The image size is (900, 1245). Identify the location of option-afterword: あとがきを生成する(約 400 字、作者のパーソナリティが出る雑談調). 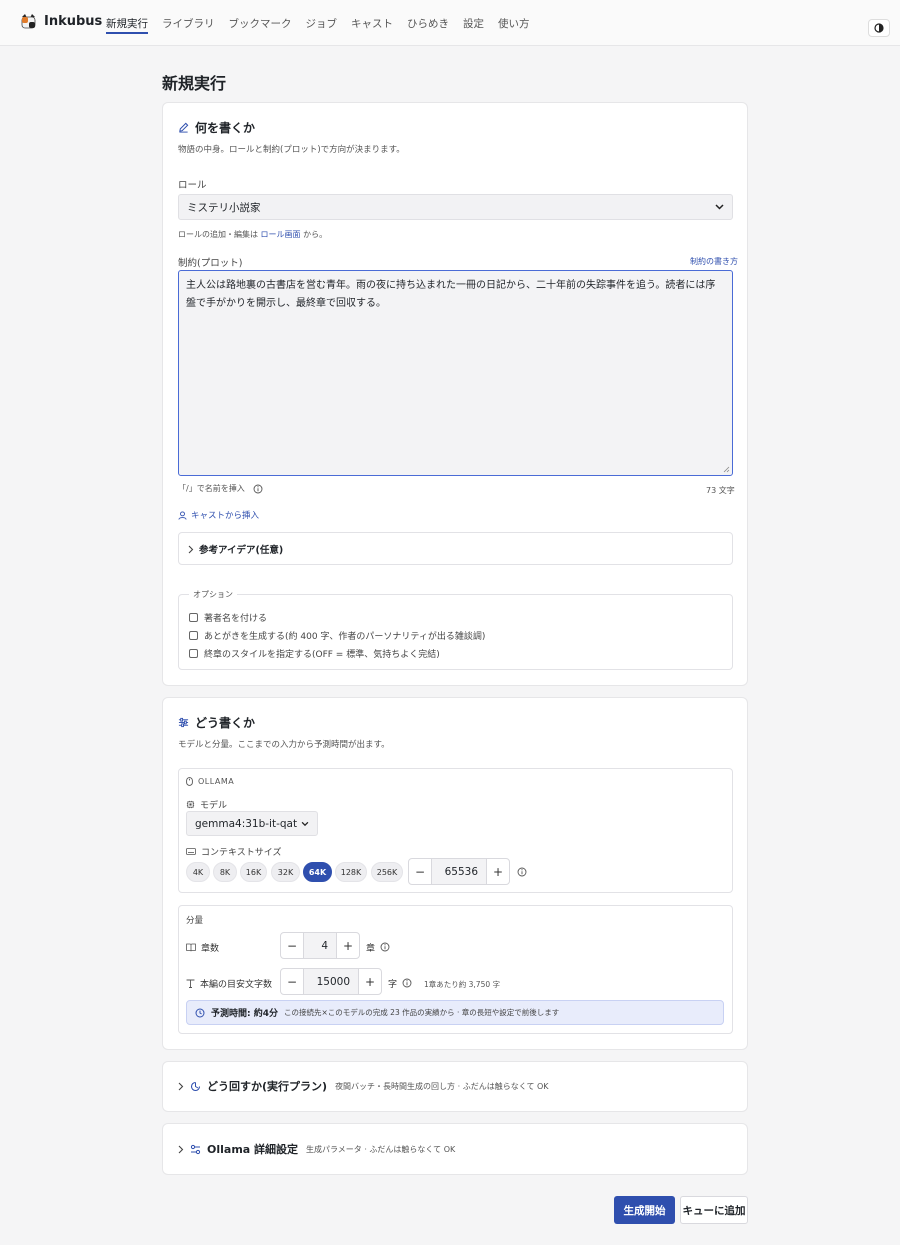
(337, 635).